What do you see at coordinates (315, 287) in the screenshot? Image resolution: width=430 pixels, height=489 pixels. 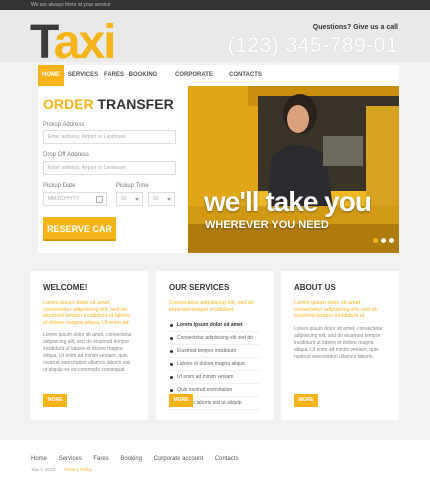 I see `about-title: ABOUT US` at bounding box center [315, 287].